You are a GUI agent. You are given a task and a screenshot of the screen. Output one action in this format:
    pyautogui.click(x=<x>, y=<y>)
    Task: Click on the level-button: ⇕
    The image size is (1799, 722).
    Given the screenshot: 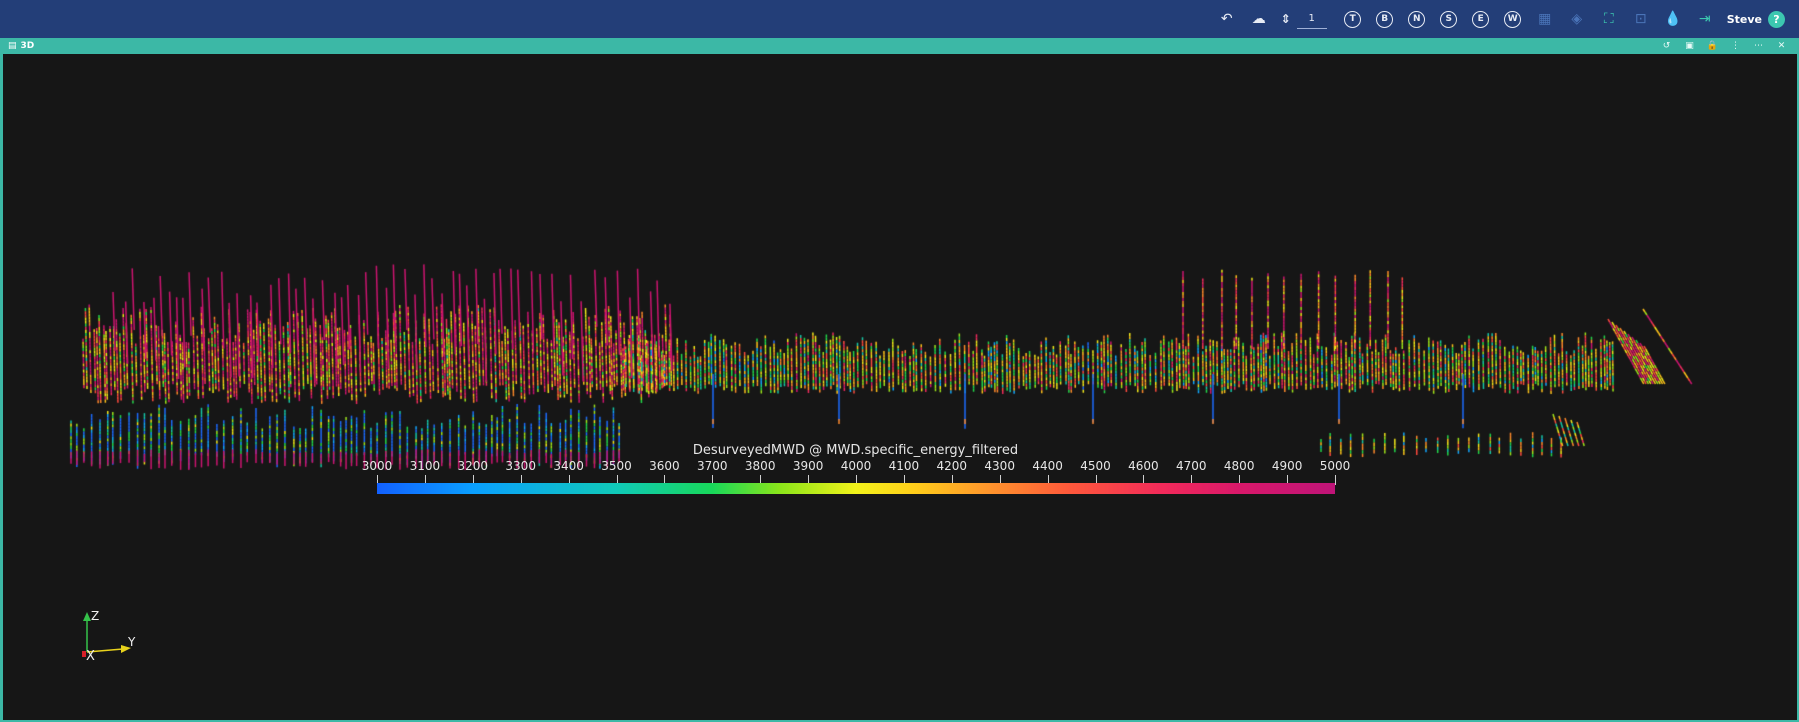 What is the action you would take?
    pyautogui.click(x=1286, y=19)
    